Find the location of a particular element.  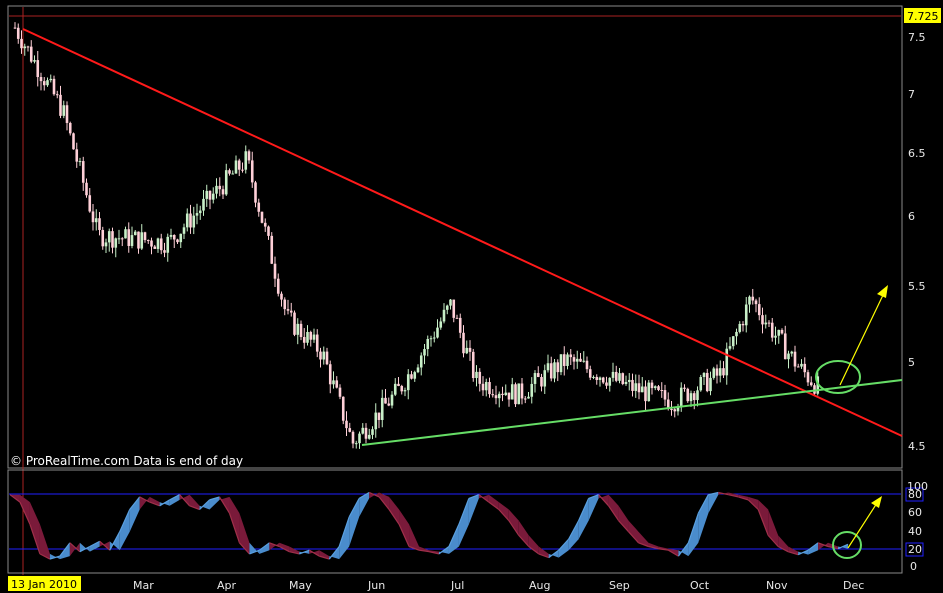

x-tick-sep: Sep is located at coordinates (619, 585).